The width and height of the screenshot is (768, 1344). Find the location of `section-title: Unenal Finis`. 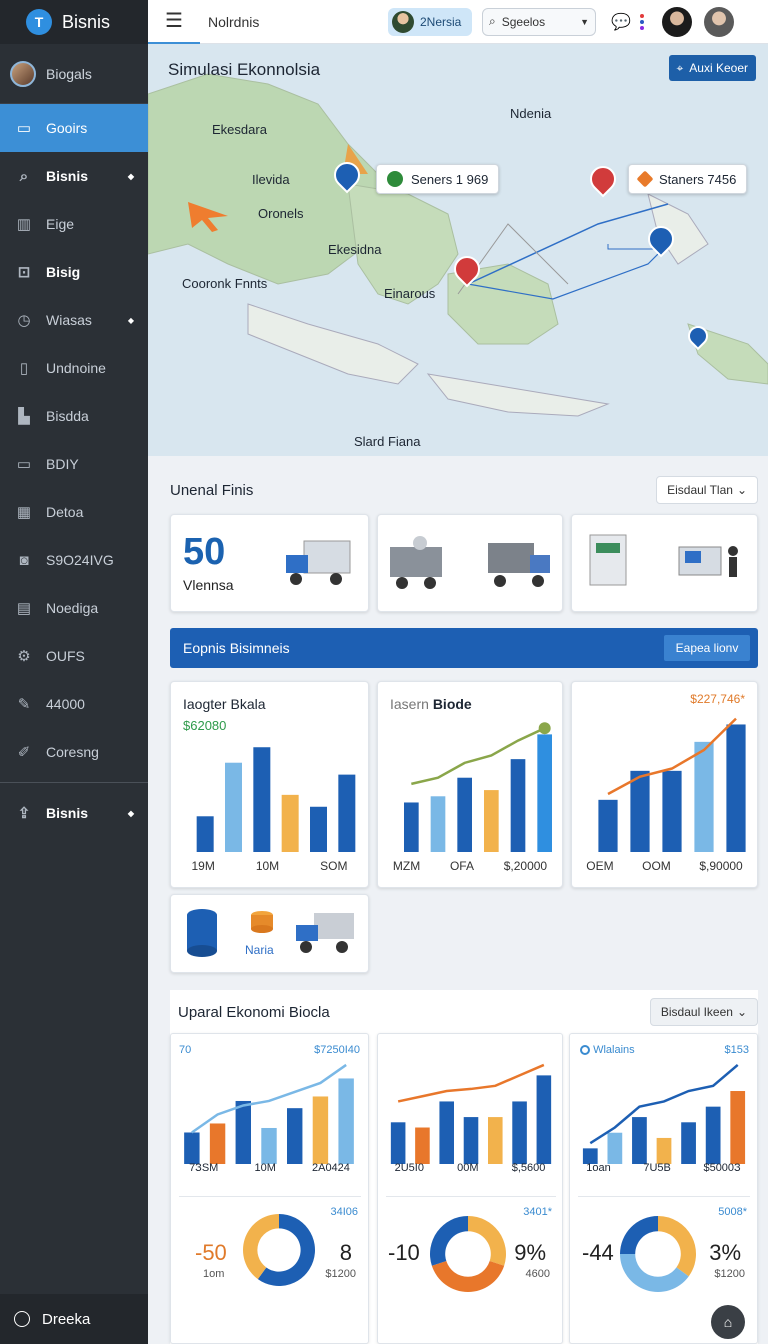

section-title: Unenal Finis is located at coordinates (212, 490).